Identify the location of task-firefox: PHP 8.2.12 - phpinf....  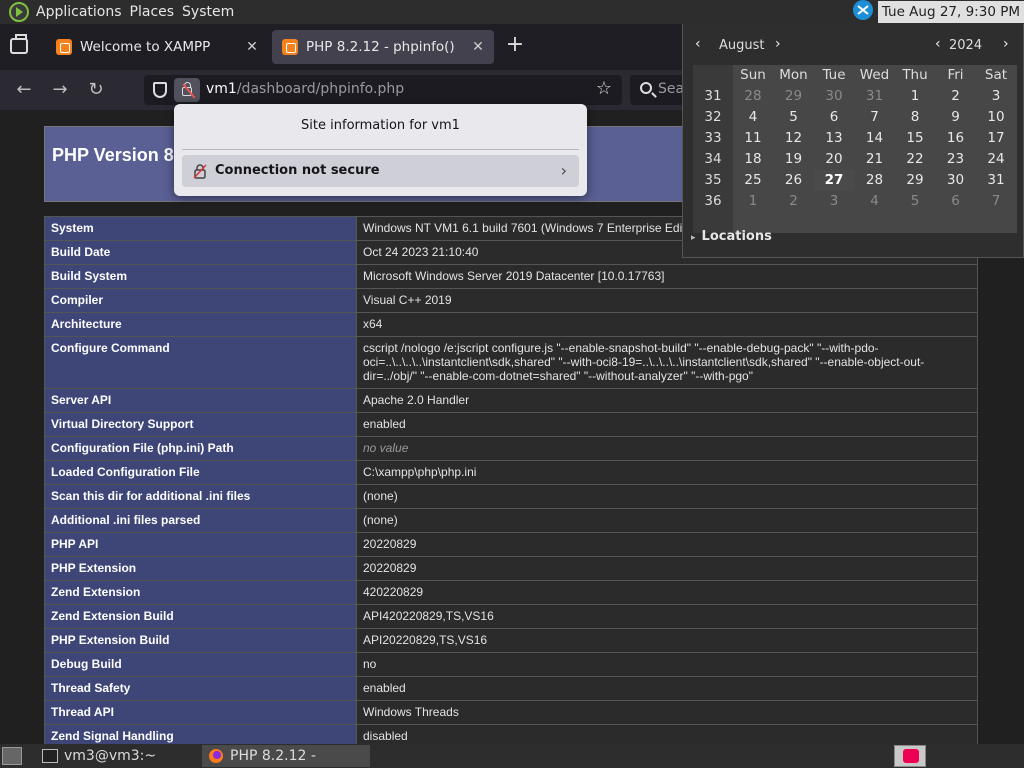
(286, 756).